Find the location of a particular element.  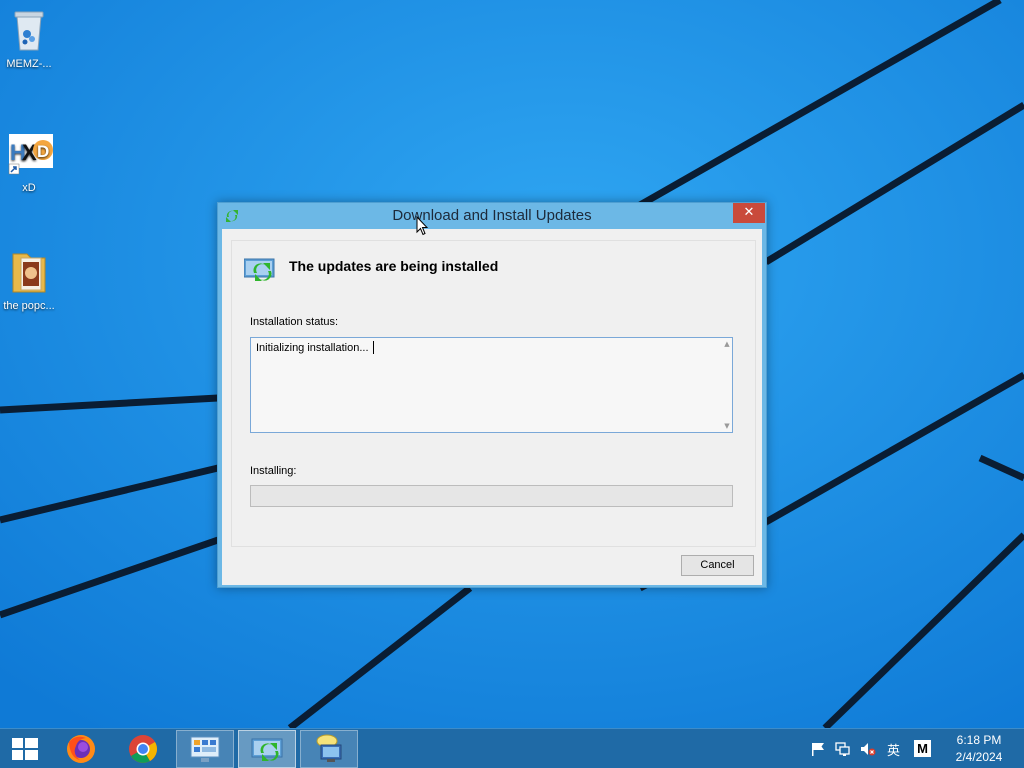

desktop-icon-xd: H X D xD is located at coordinates (29, 162).